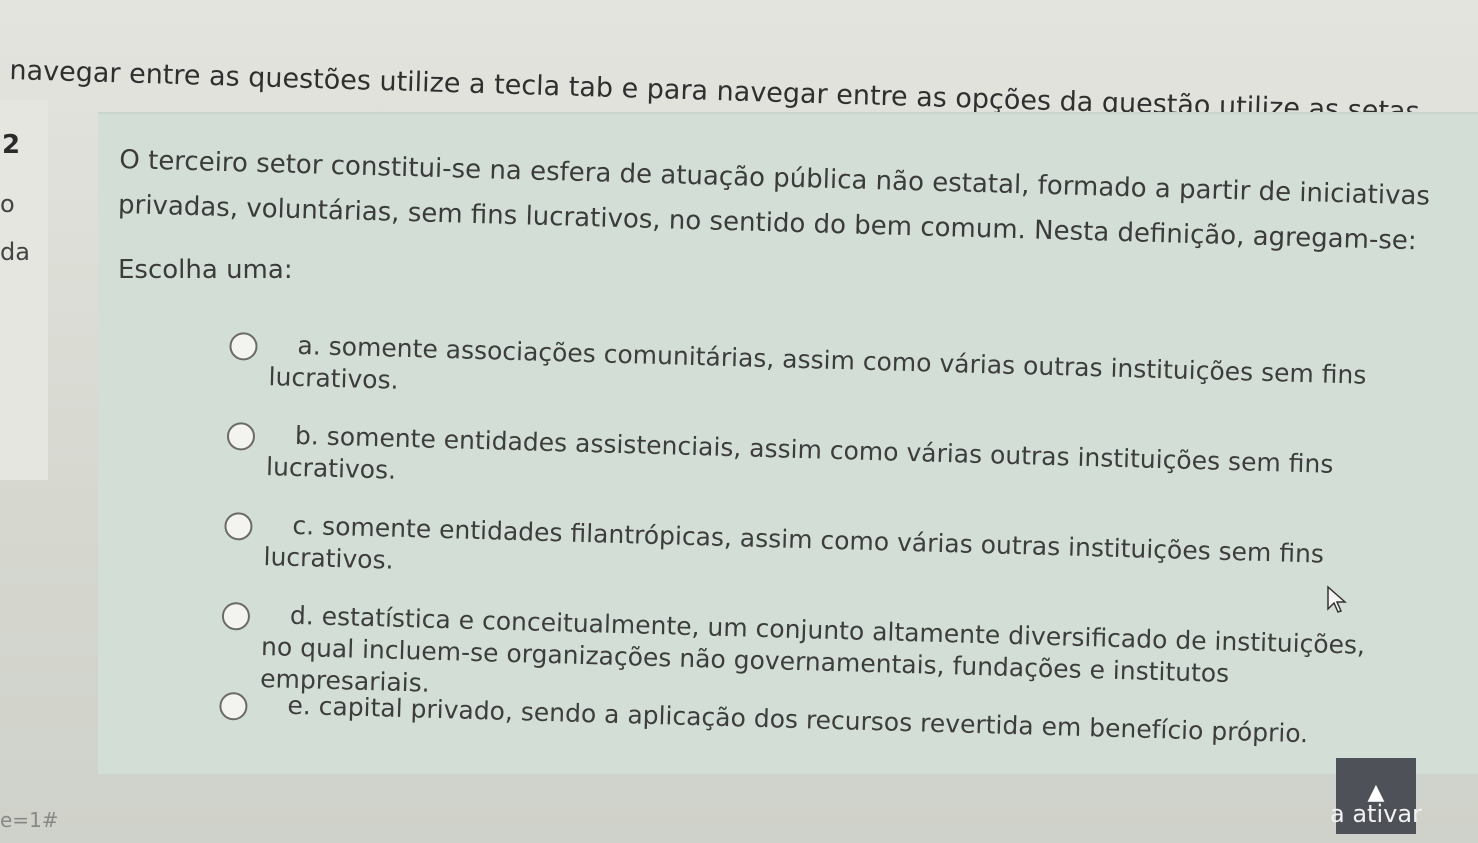 This screenshot has width=1478, height=843. Describe the element at coordinates (309, 345) in the screenshot. I see `option-a-letter: a.` at that location.